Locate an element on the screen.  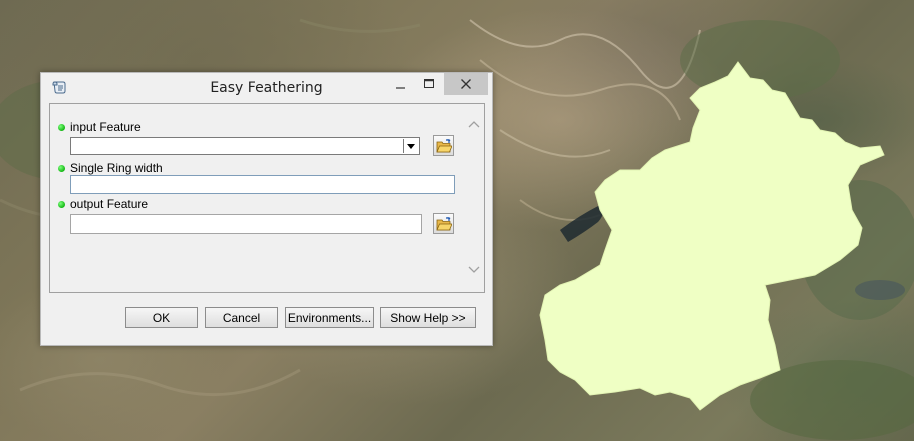
single-ring-width-label-text: Single Ring width is located at coordinates (116, 168).